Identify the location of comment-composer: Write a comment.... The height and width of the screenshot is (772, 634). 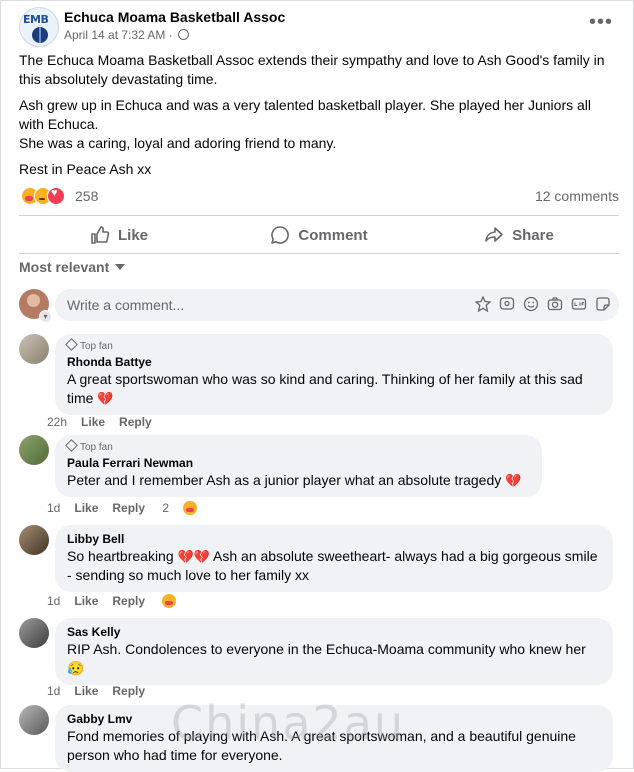
(337, 305).